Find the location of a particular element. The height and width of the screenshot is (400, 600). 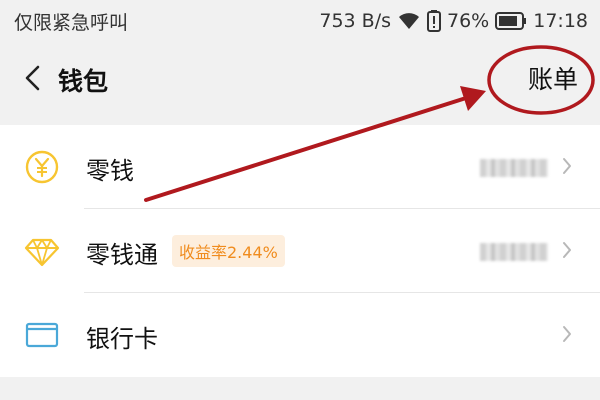

bottom-spacer is located at coordinates (300, 388).